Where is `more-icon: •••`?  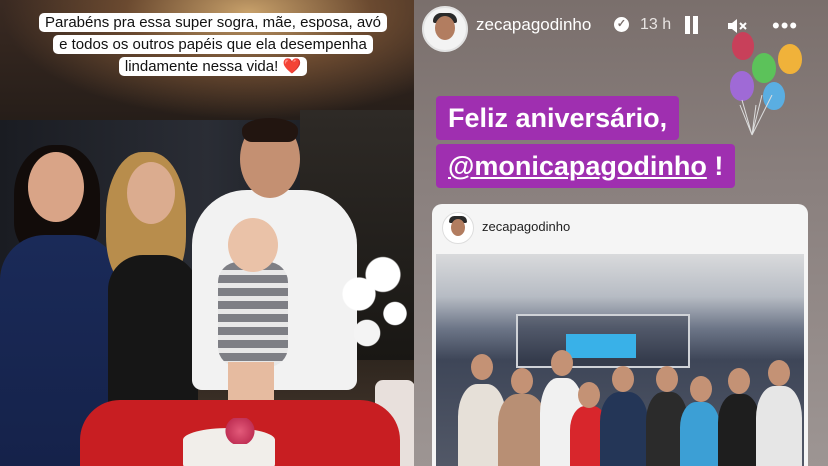 more-icon: ••• is located at coordinates (785, 26).